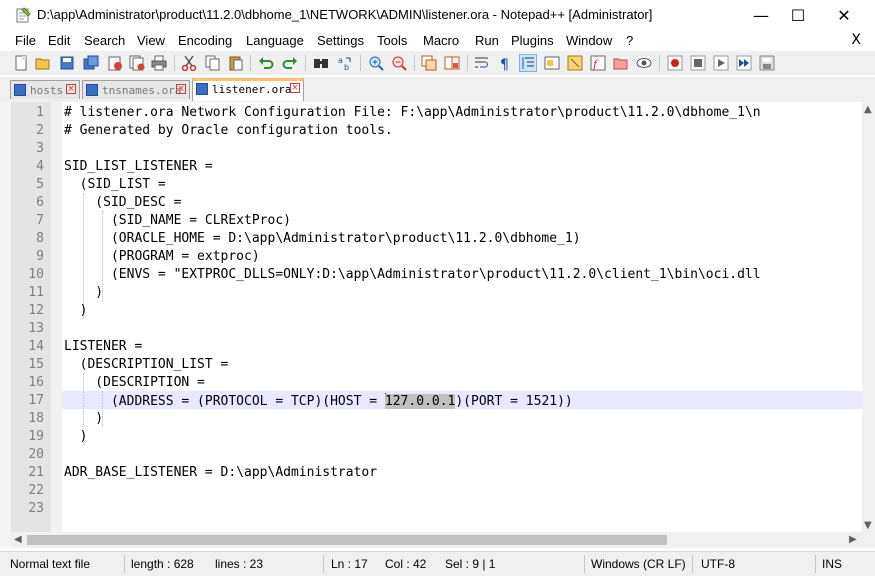  Describe the element at coordinates (142, 90) in the screenshot. I see `tab-label: tnsnames.ora` at that location.